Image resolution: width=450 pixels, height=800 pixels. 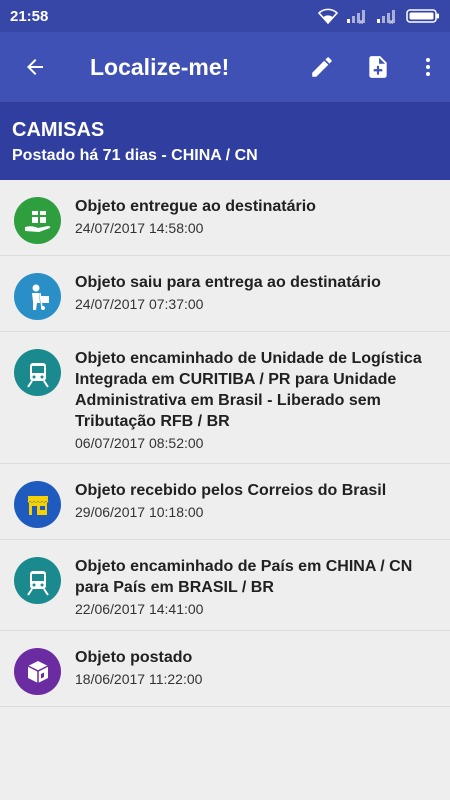 I want to click on more-vert-icon, so click(x=428, y=67).